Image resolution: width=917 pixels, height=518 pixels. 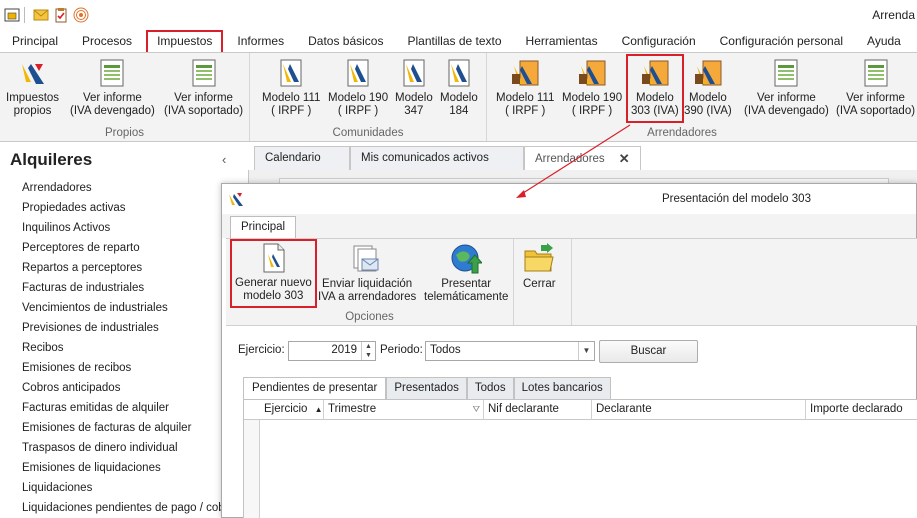 What do you see at coordinates (128, 448) in the screenshot?
I see `sidebar-item-traspasos-de-dinero-individual: Traspasos de dinero individual` at bounding box center [128, 448].